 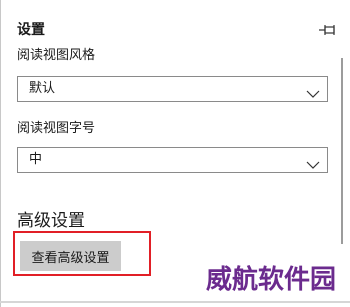 I want to click on scrollbar-thumb, so click(x=342, y=151).